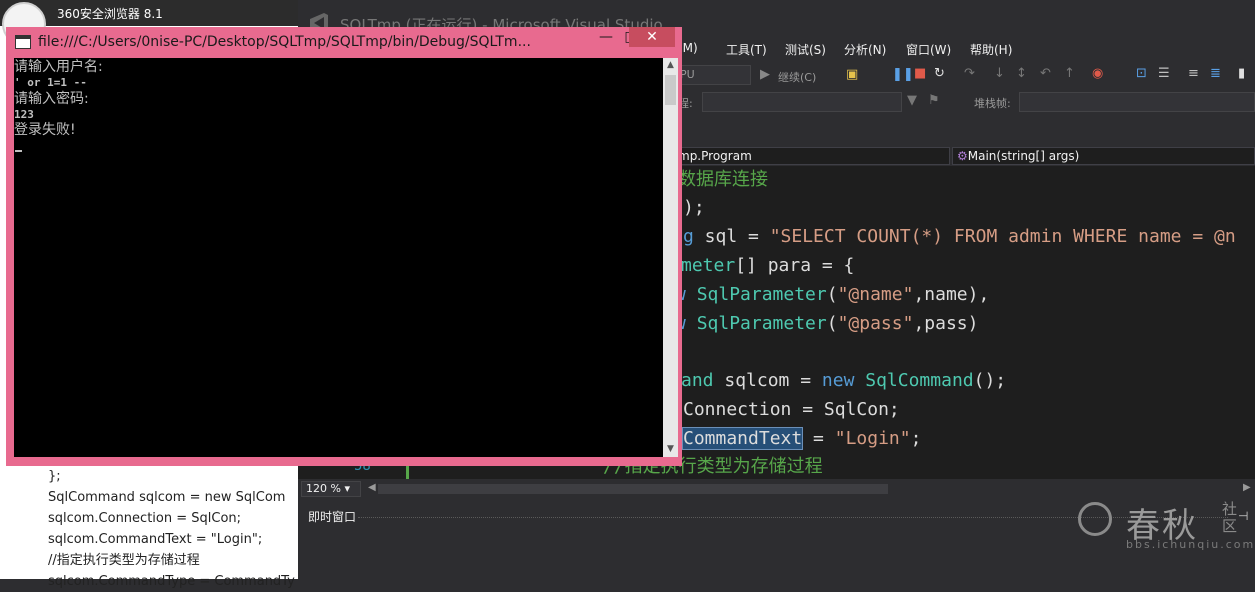 The width and height of the screenshot is (1255, 592). What do you see at coordinates (999, 73) in the screenshot?
I see `step-into-icon: ↓` at bounding box center [999, 73].